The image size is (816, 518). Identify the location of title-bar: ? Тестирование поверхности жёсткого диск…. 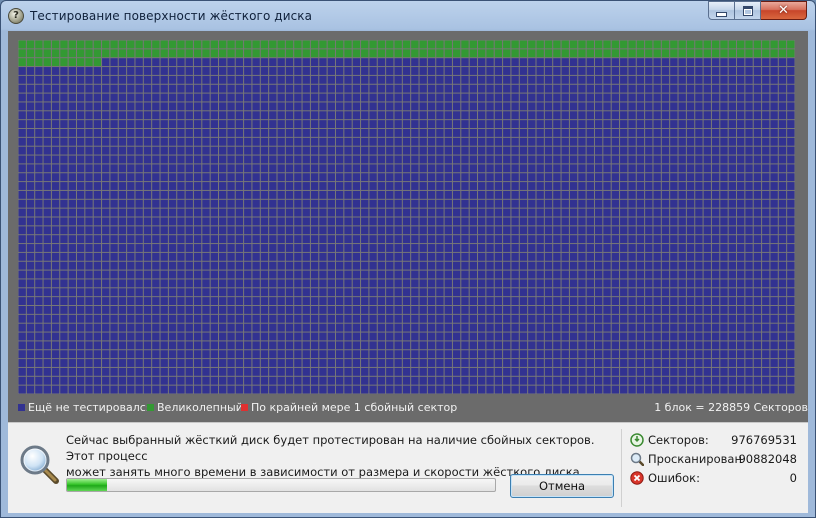
(408, 16).